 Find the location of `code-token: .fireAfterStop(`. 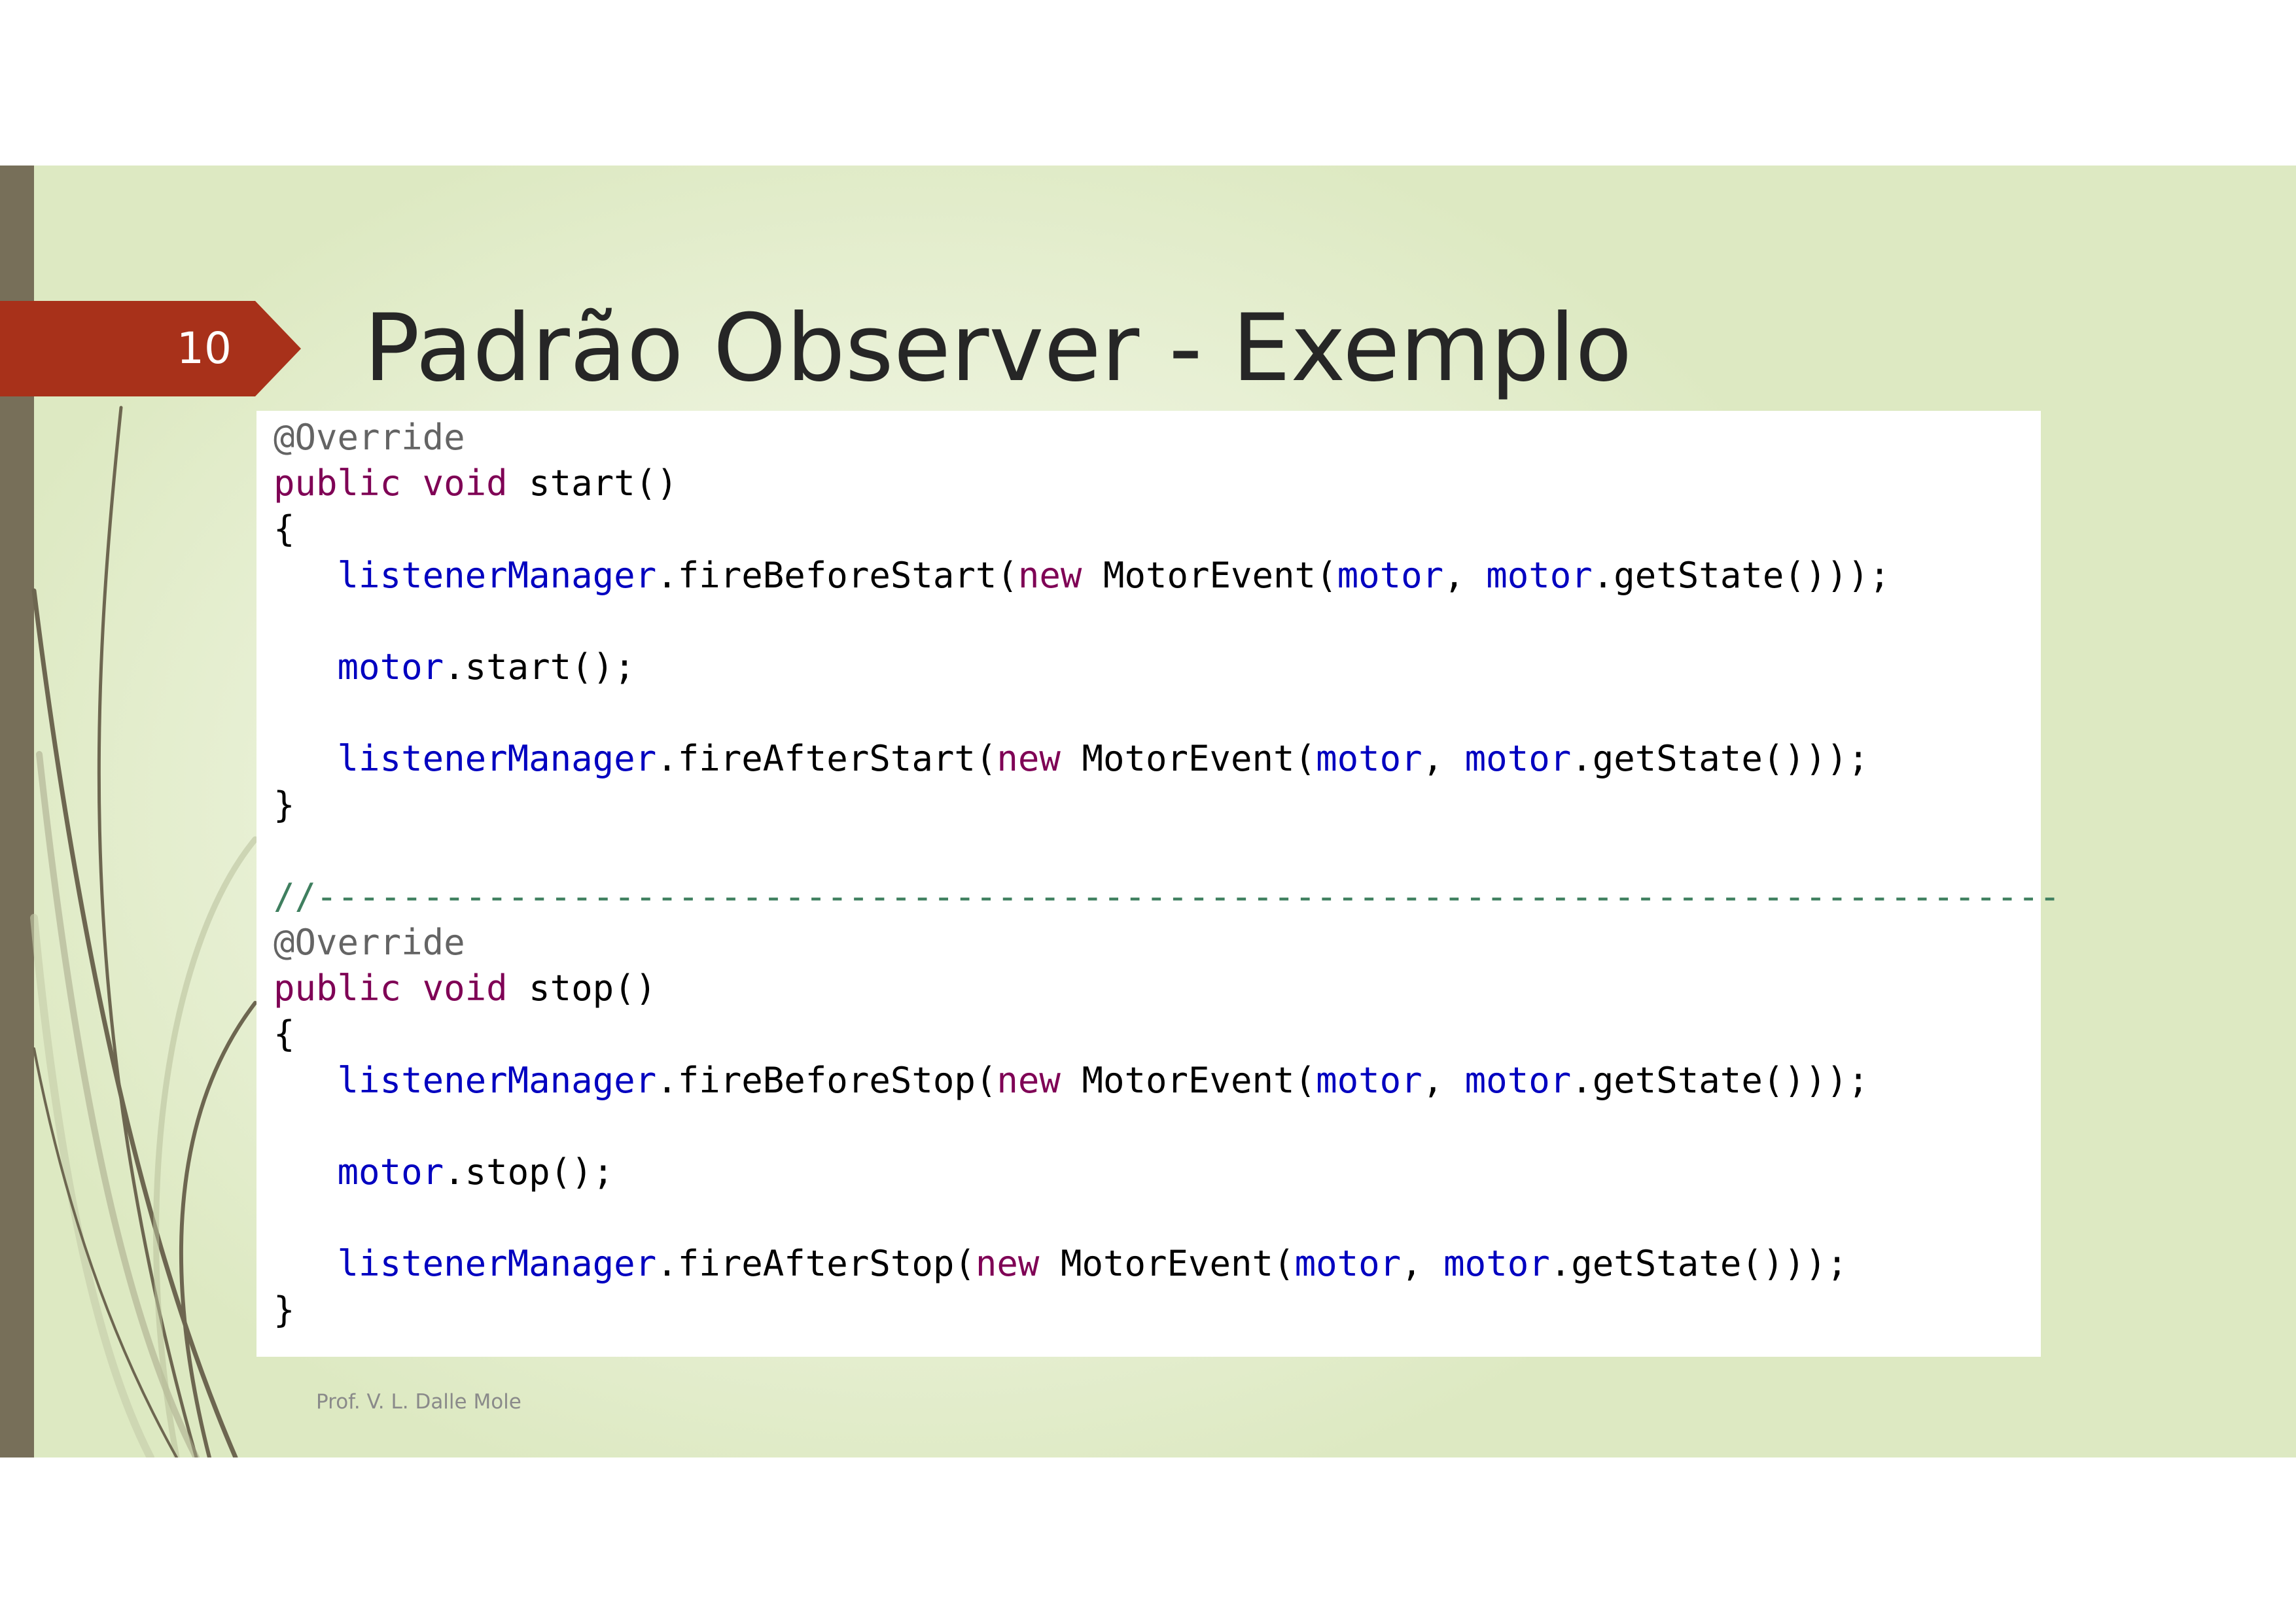

code-token: .fireAfterStop( is located at coordinates (816, 1264).